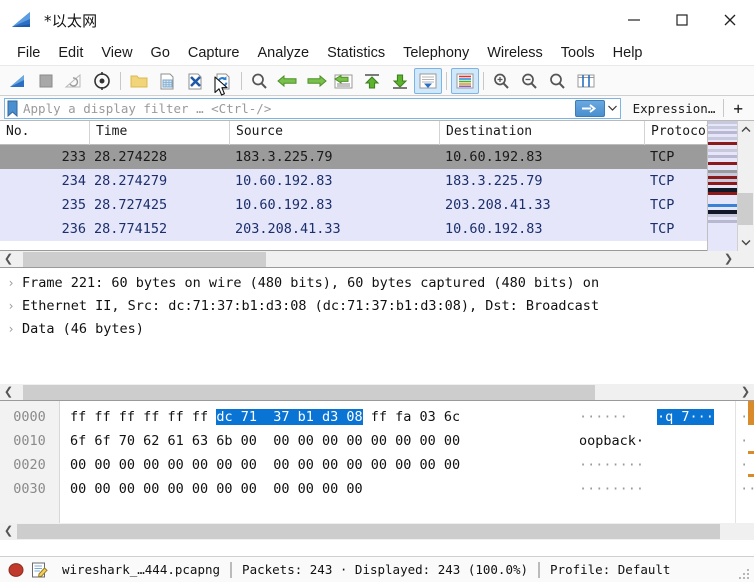 The width and height of the screenshot is (754, 582). Describe the element at coordinates (745, 573) in the screenshot. I see `resize-grip-icon` at that location.